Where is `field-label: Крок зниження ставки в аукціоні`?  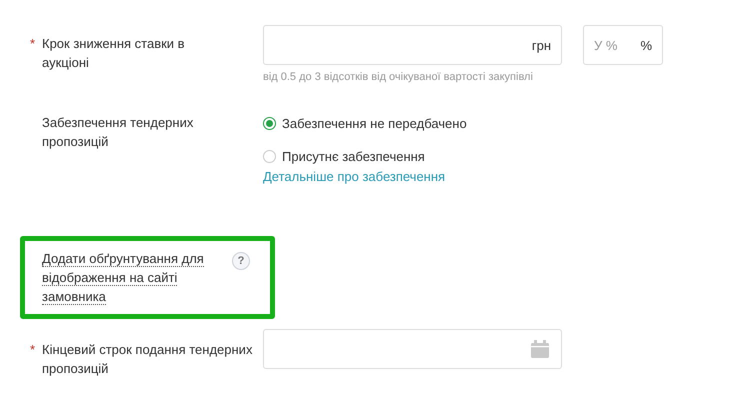
field-label: Крок зниження ставки в аукціоні is located at coordinates (114, 53).